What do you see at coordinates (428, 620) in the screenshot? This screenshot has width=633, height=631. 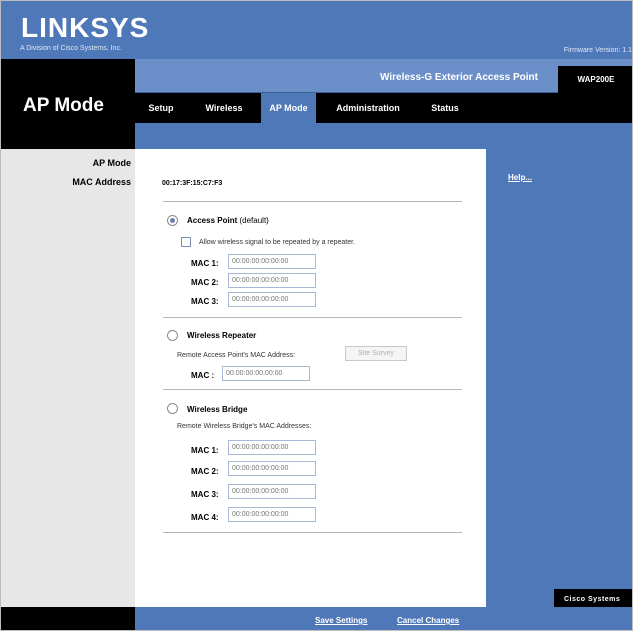 I see `cancel-changes-button: Cancel Changes` at bounding box center [428, 620].